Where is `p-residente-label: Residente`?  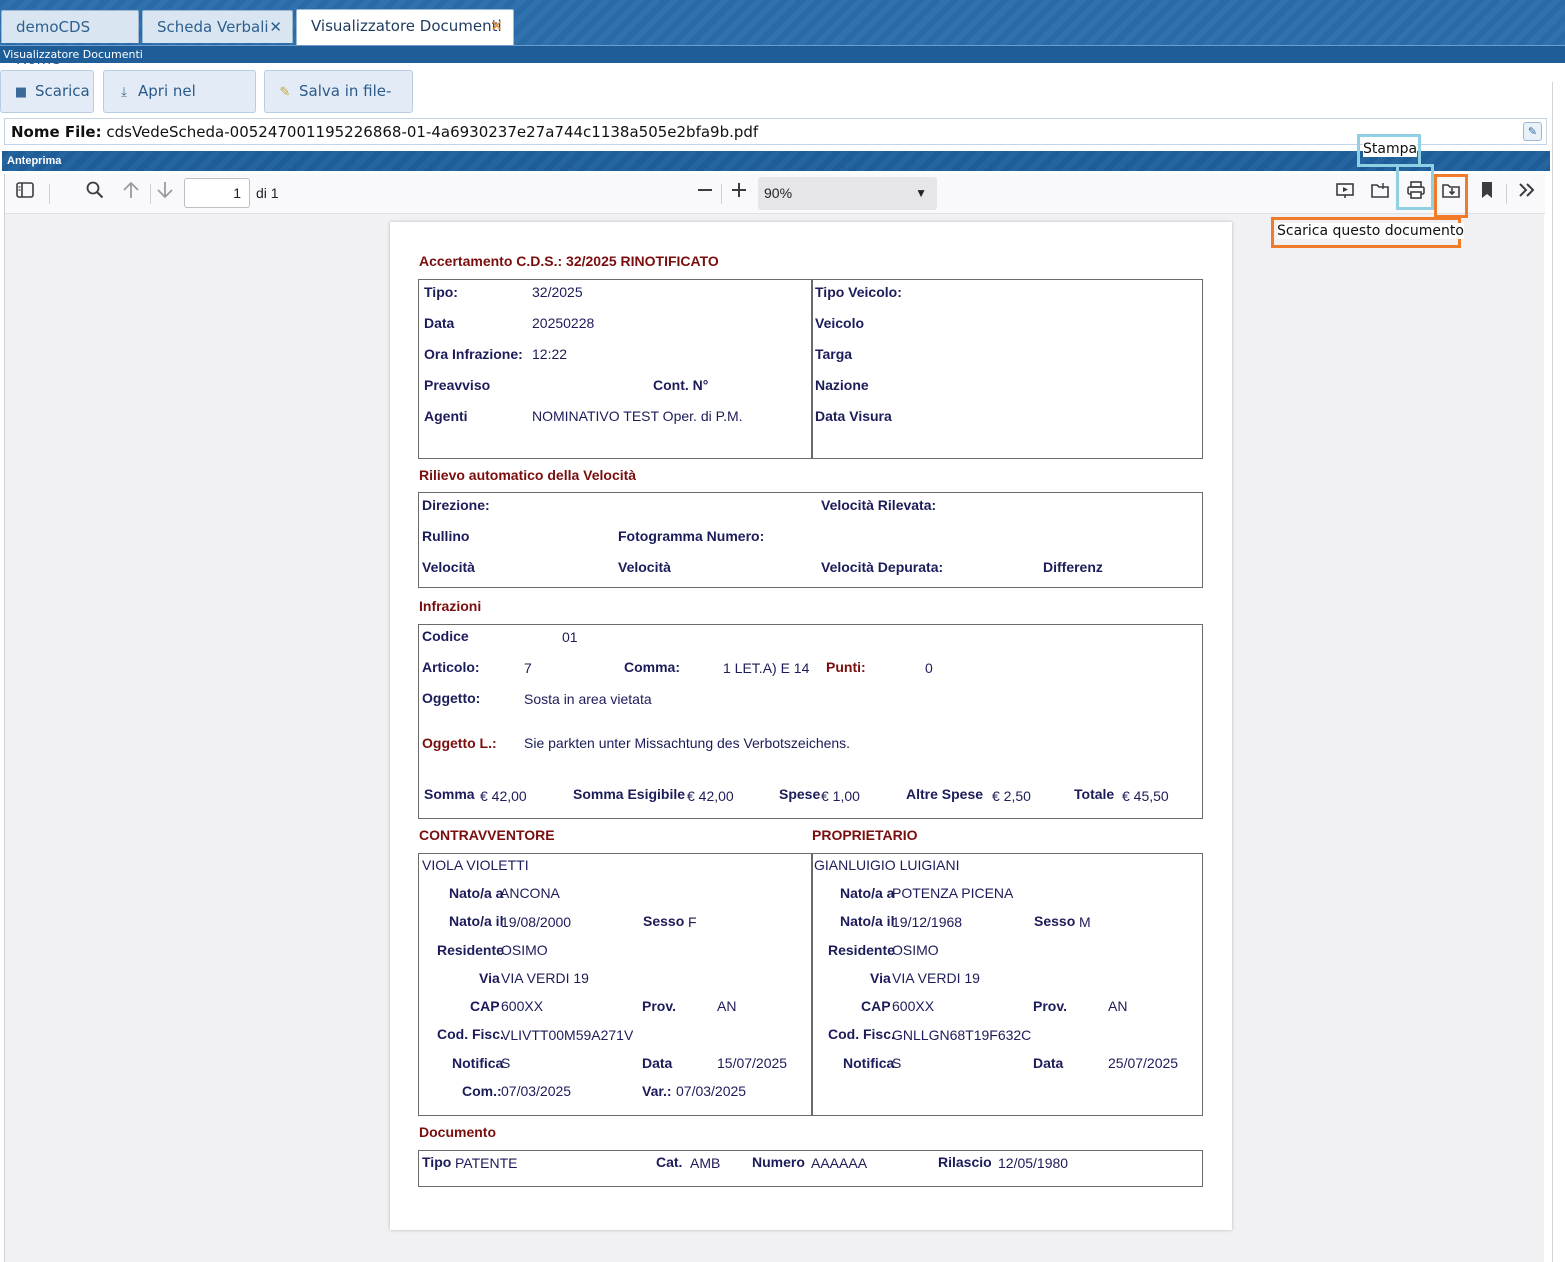
p-residente-label: Residente is located at coordinates (861, 950).